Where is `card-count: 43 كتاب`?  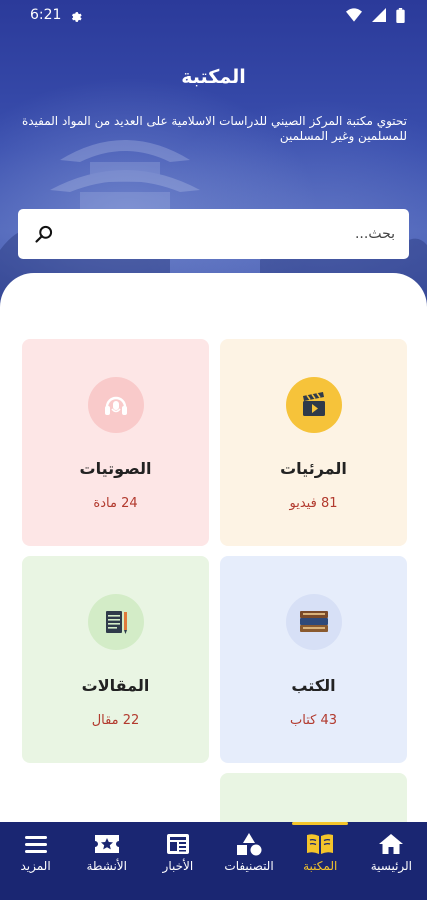
card-count: 43 كتاب is located at coordinates (313, 720).